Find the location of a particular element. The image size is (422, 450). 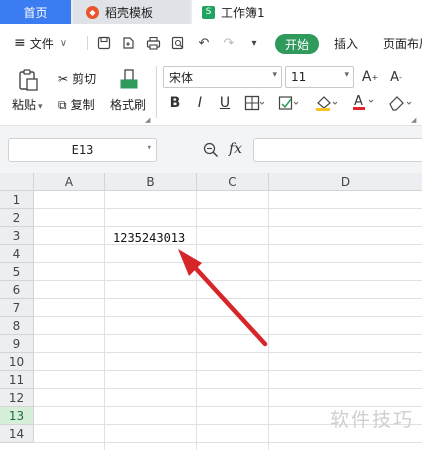

print-icon is located at coordinates (153, 43).